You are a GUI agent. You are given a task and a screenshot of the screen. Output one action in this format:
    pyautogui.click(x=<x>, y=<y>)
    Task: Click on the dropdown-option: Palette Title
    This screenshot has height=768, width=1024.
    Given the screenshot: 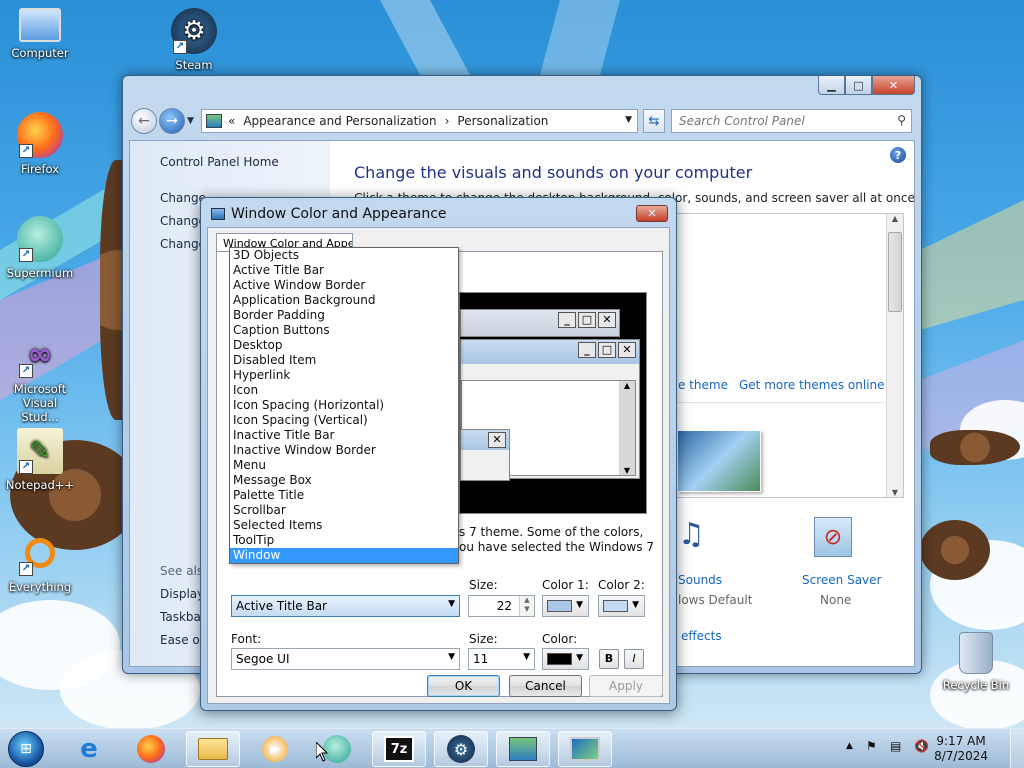 What is the action you would take?
    pyautogui.click(x=344, y=495)
    